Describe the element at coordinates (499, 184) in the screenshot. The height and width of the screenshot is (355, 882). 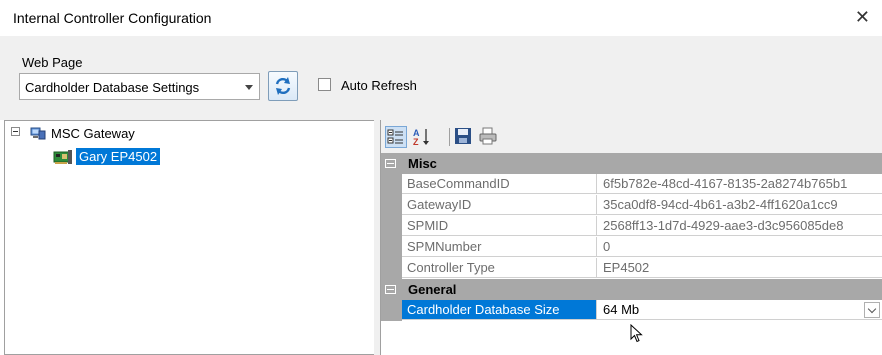
I see `property-name: BaseCommandID` at that location.